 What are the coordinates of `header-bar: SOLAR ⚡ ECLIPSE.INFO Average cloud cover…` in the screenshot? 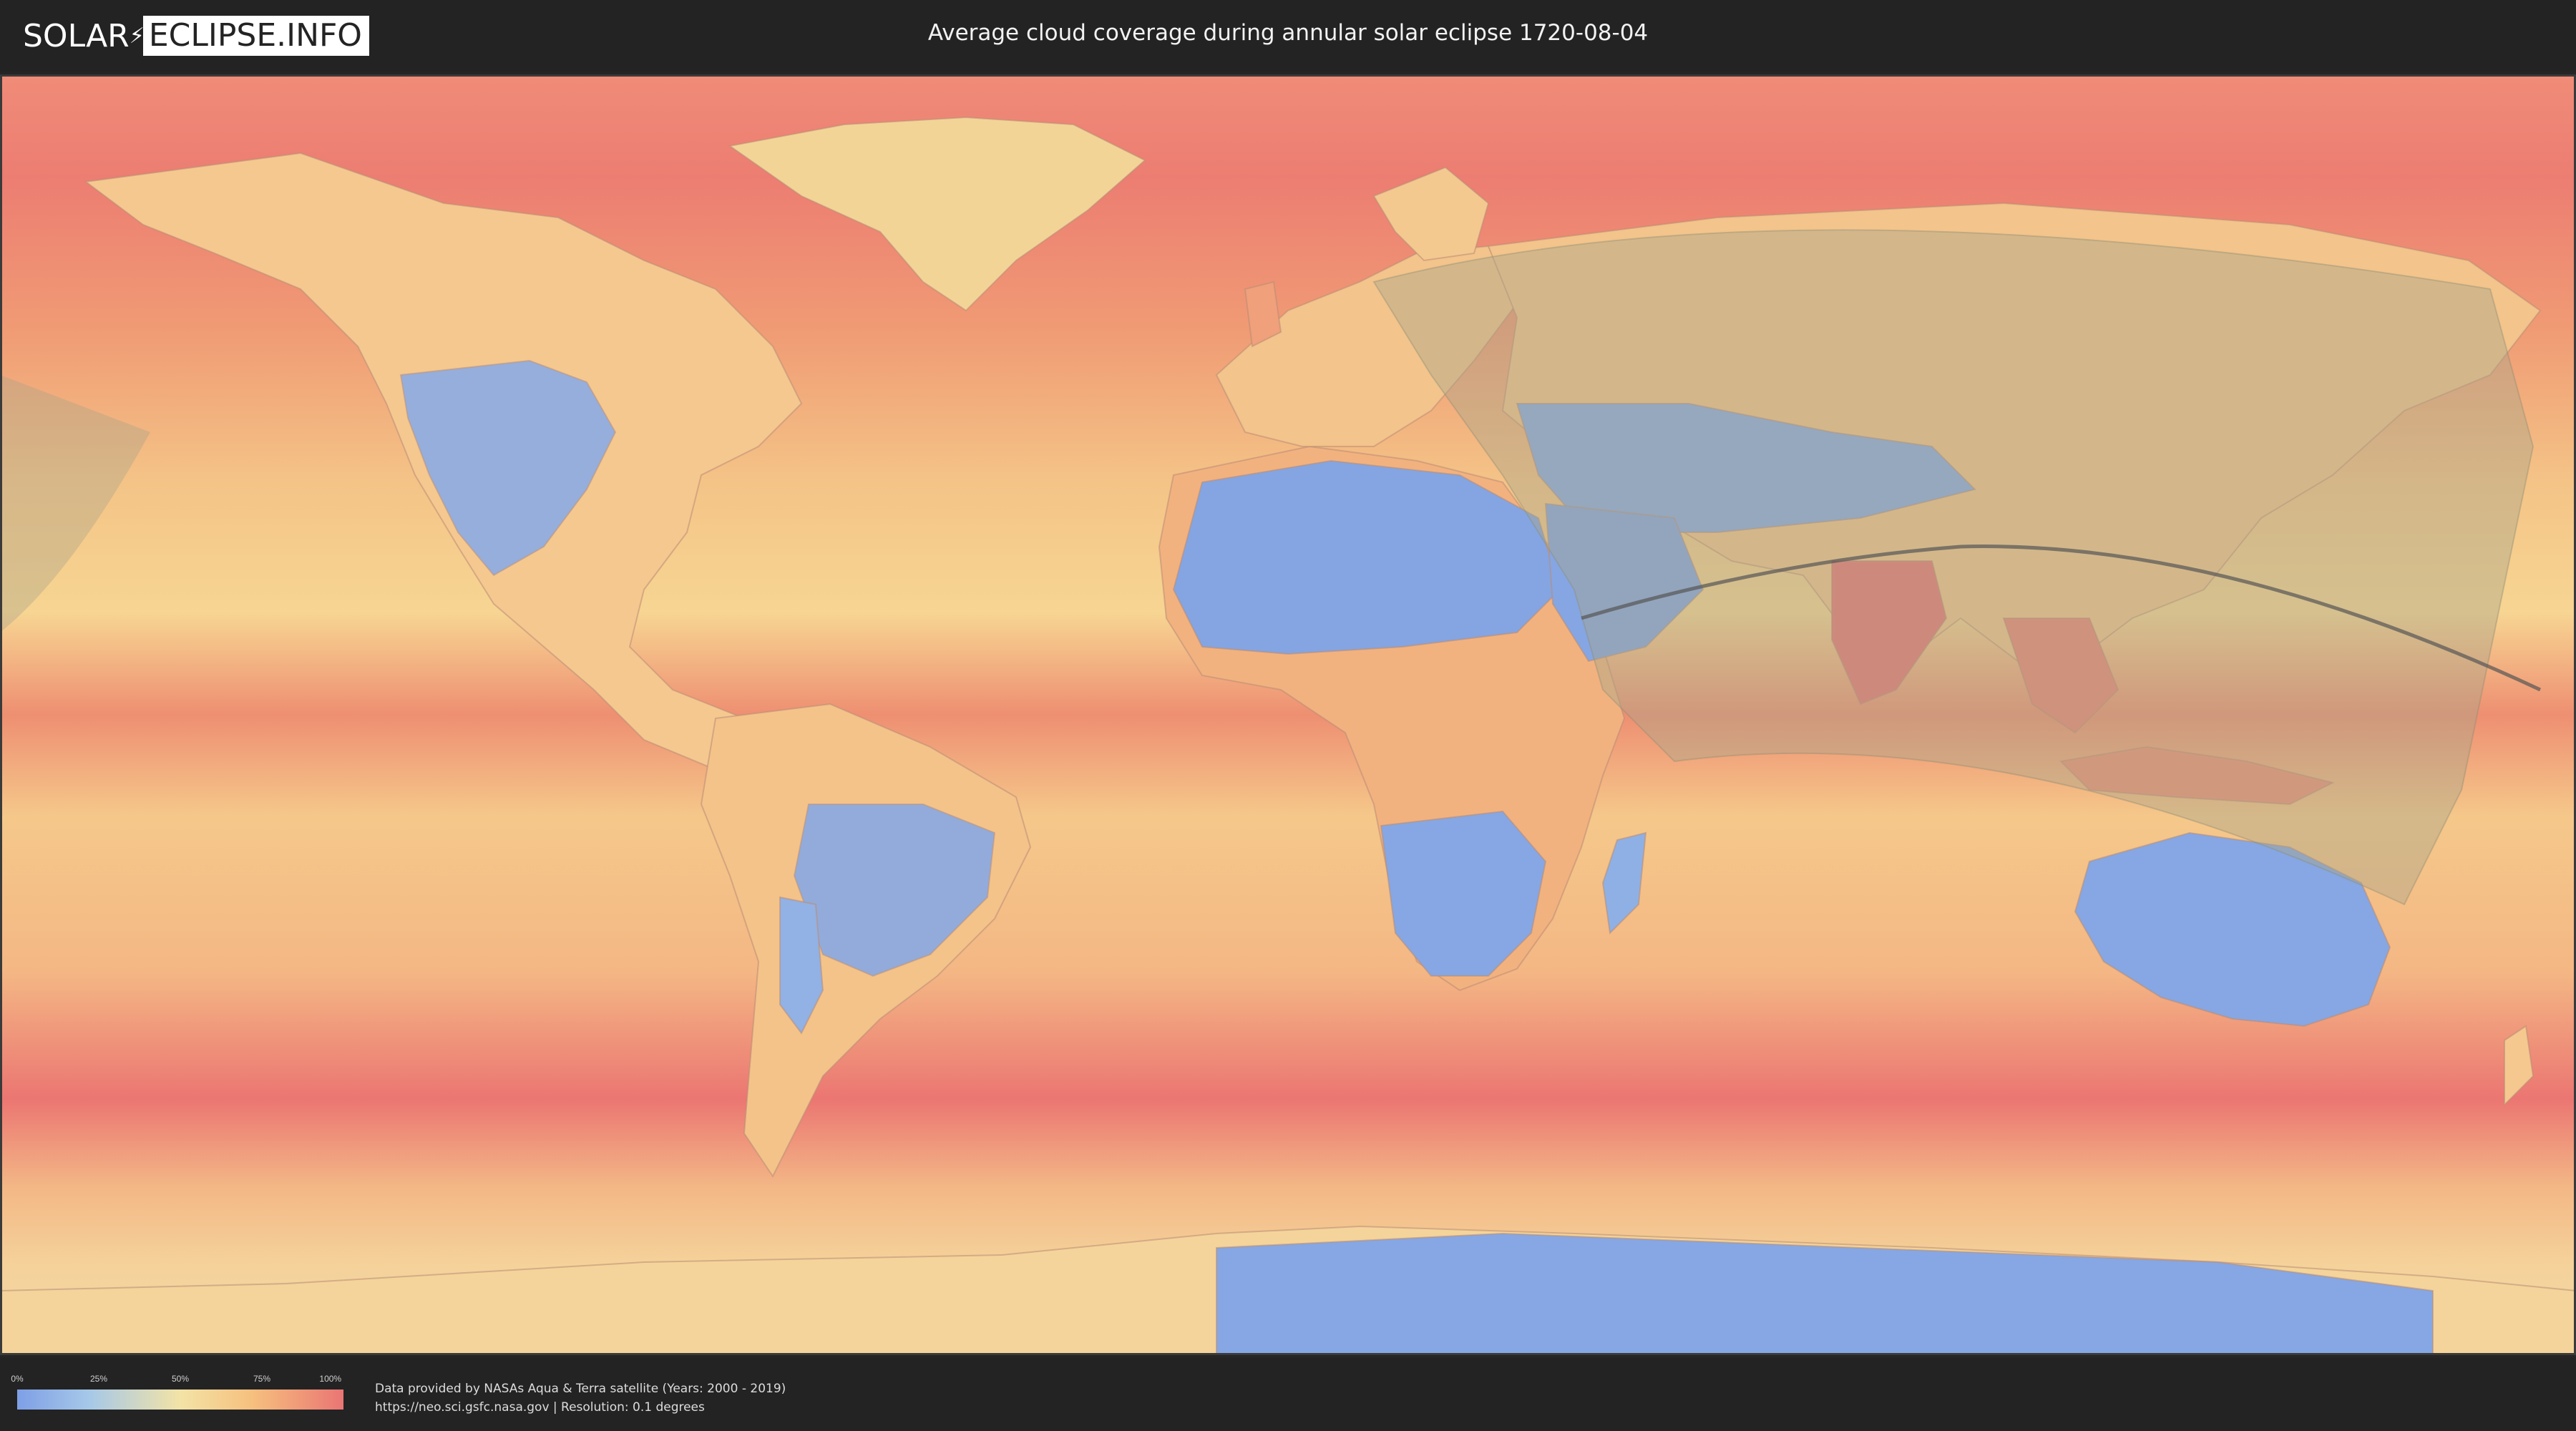 It's located at (1288, 36).